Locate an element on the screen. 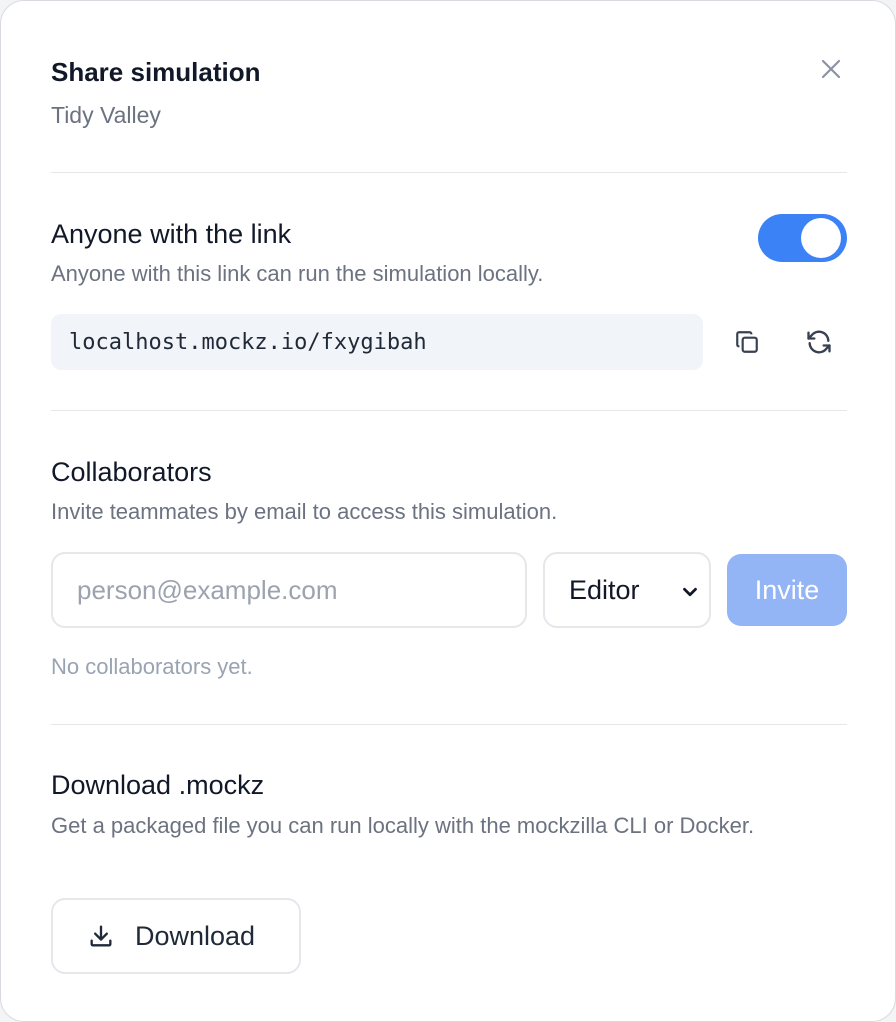  copy-link-button is located at coordinates (747, 342).